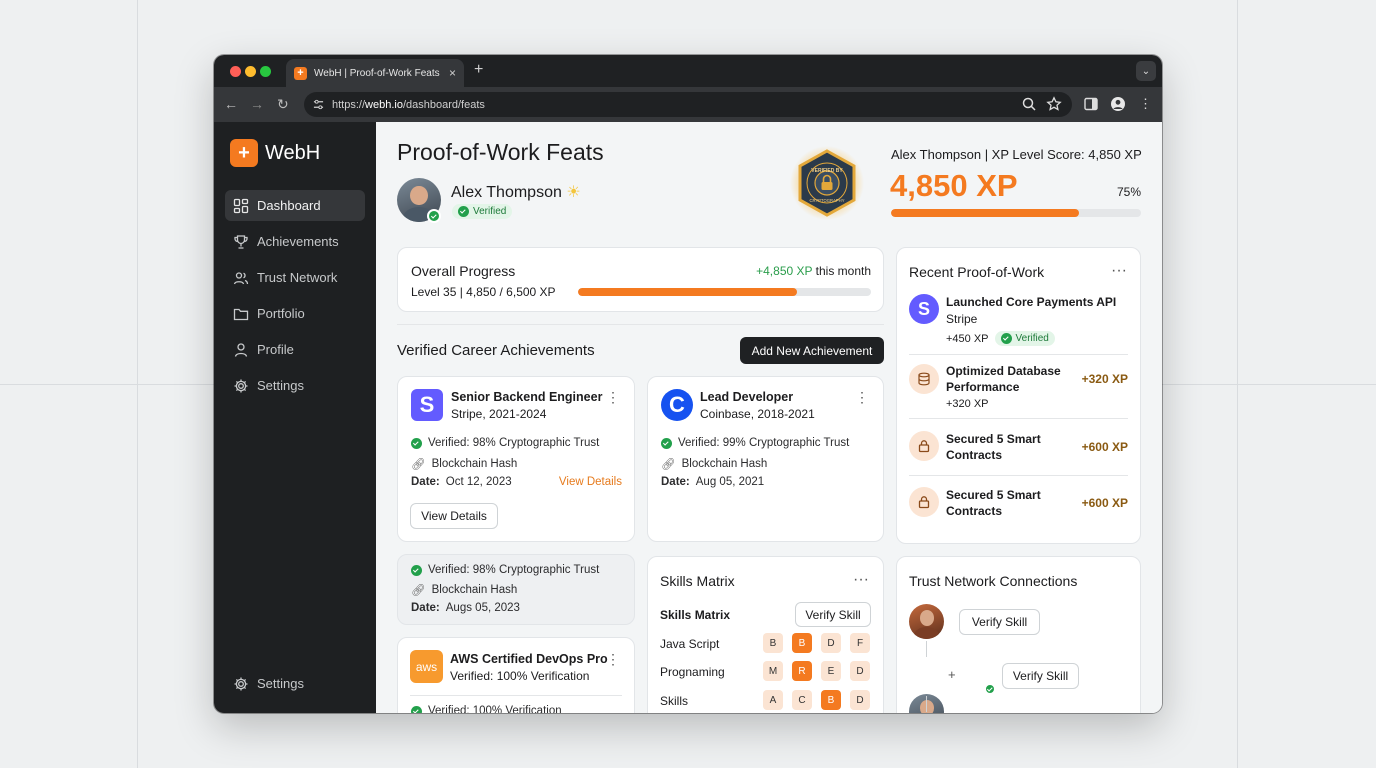 The image size is (1376, 768). I want to click on achievements-title: Verified Career Achievements, so click(496, 350).